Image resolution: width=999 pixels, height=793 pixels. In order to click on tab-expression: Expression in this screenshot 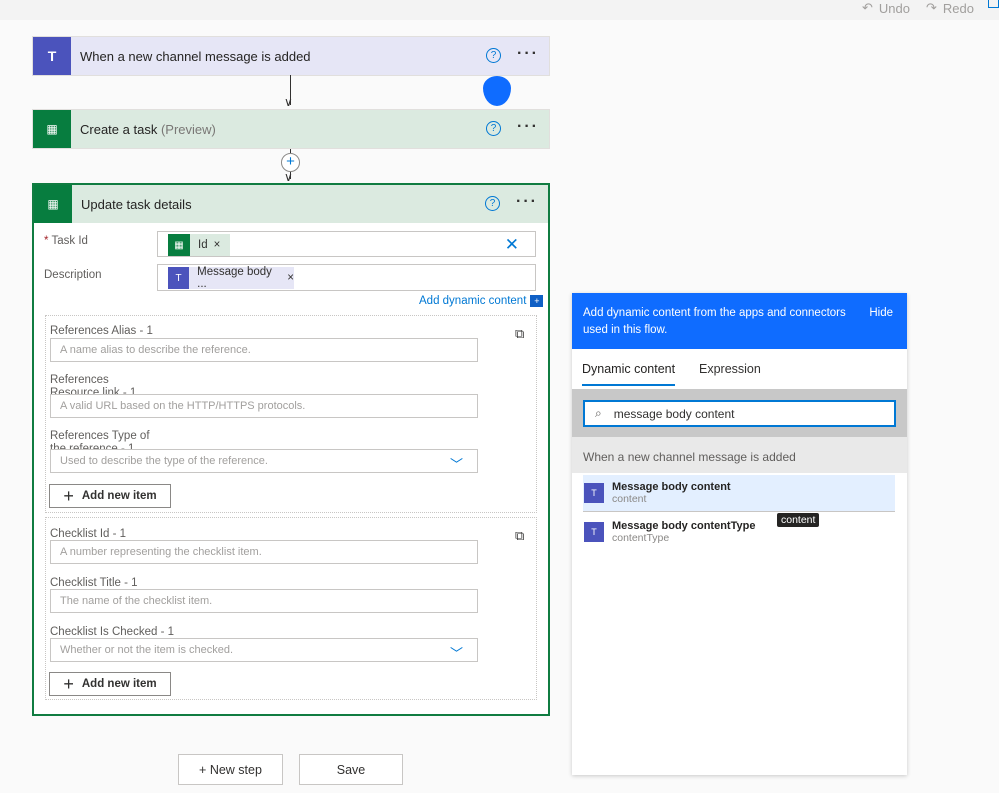, I will do `click(730, 369)`.